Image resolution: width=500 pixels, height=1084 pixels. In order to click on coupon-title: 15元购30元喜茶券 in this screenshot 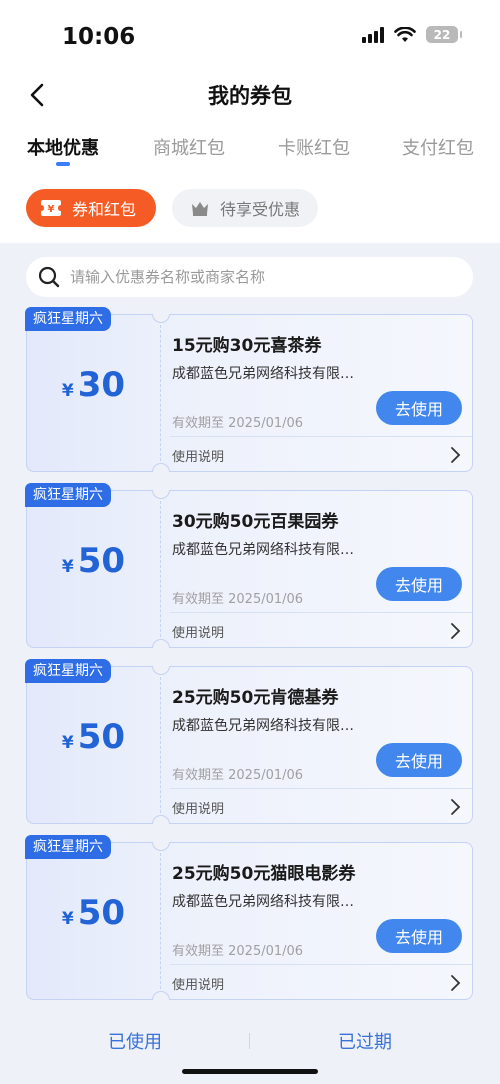, I will do `click(247, 346)`.